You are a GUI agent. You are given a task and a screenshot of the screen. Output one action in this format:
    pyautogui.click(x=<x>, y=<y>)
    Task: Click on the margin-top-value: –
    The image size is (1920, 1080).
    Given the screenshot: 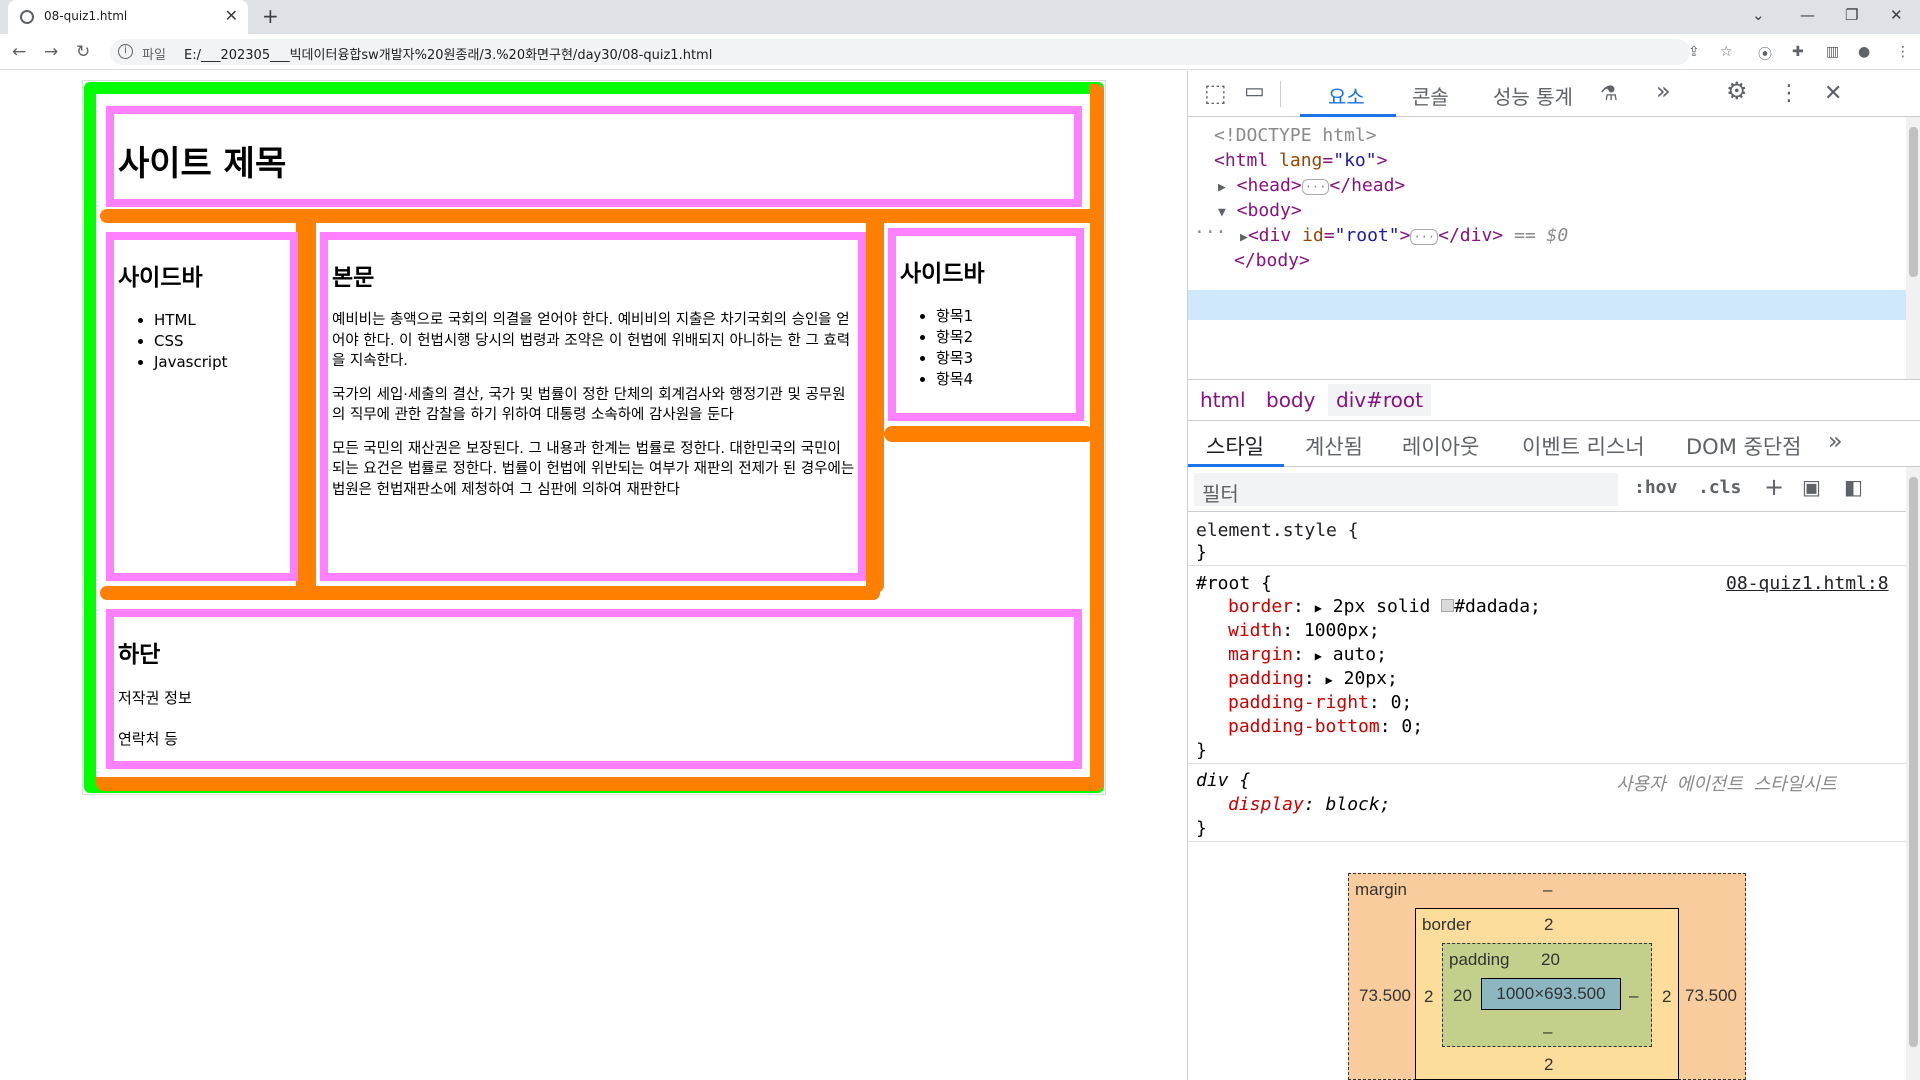 What is the action you would take?
    pyautogui.click(x=1547, y=890)
    